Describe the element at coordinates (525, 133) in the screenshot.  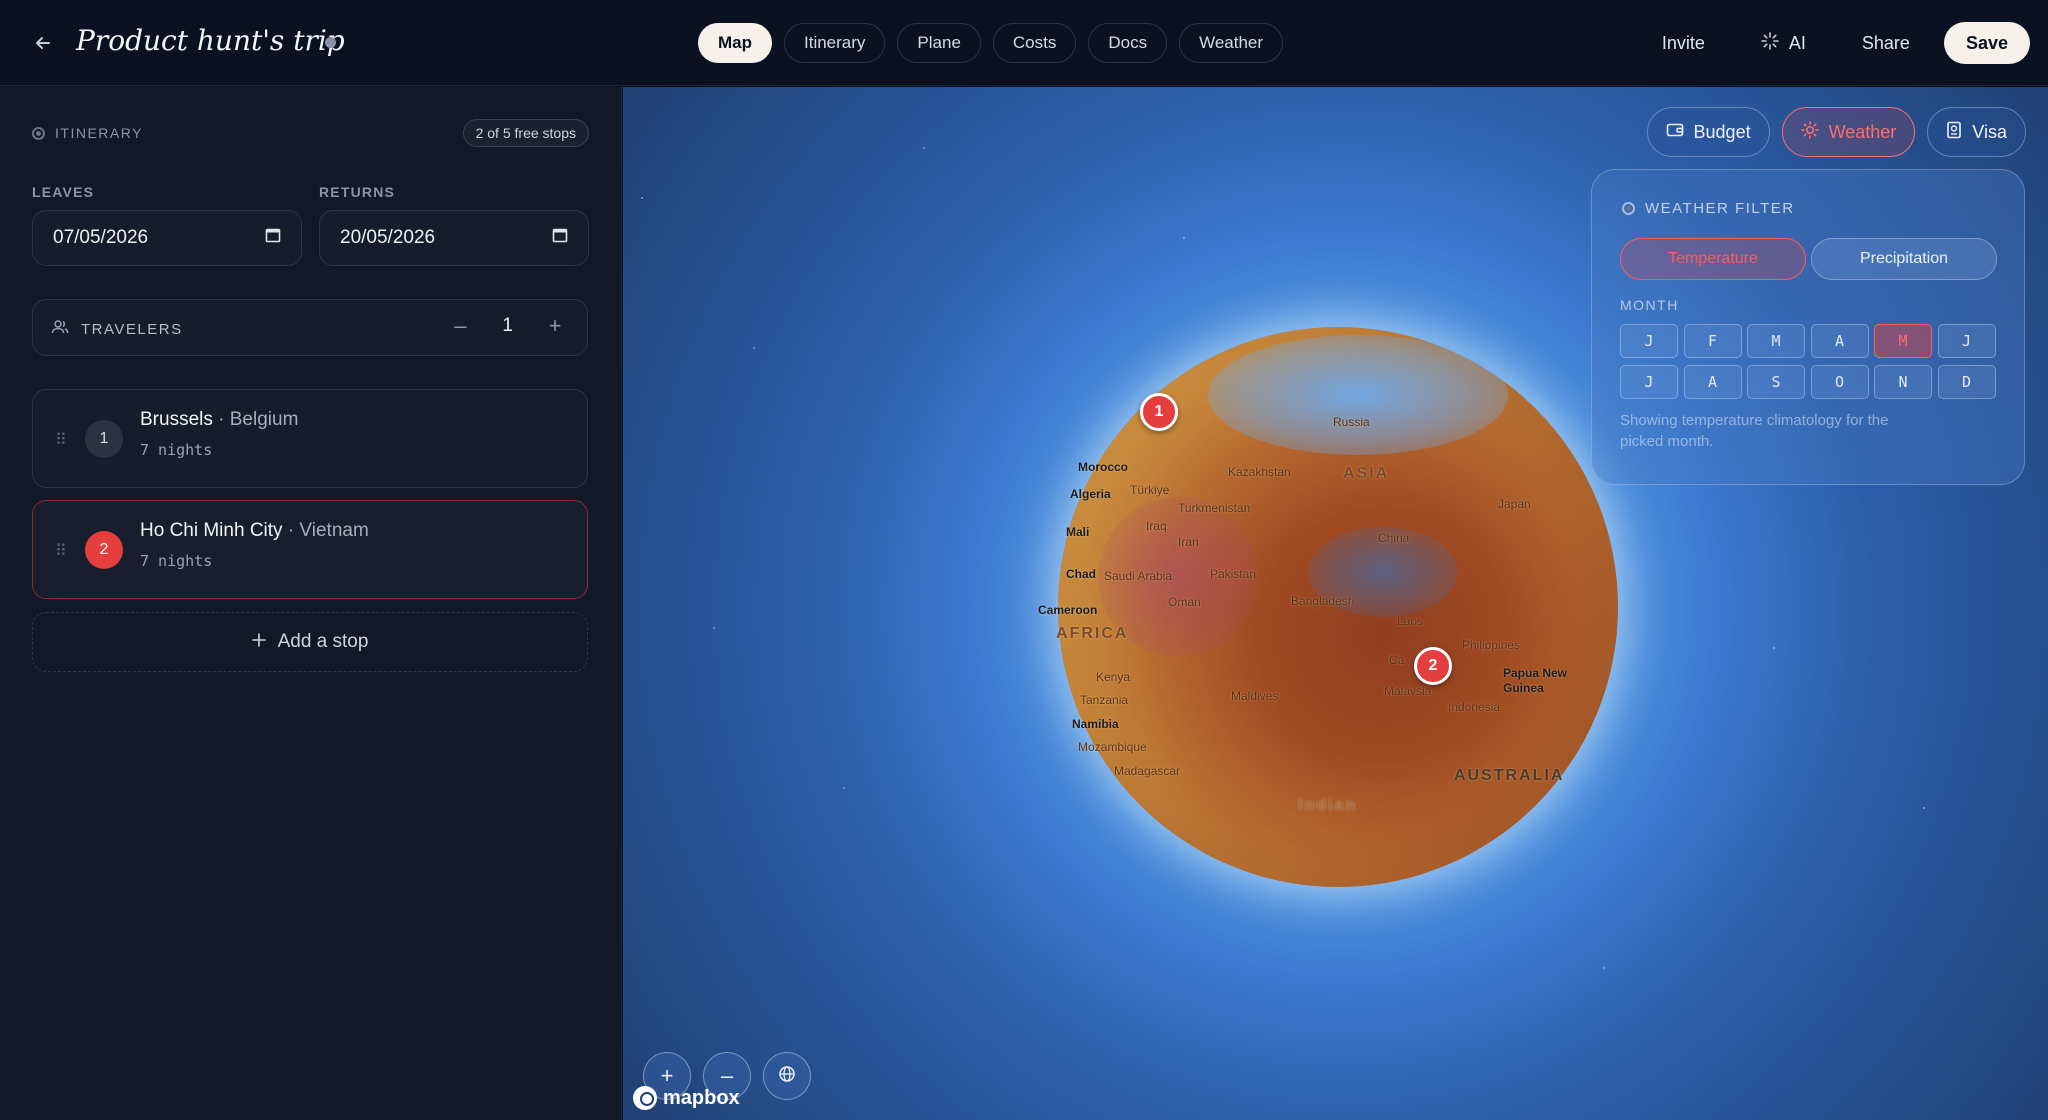
I see `free-stops-badge: 2 of 5 free stops` at that location.